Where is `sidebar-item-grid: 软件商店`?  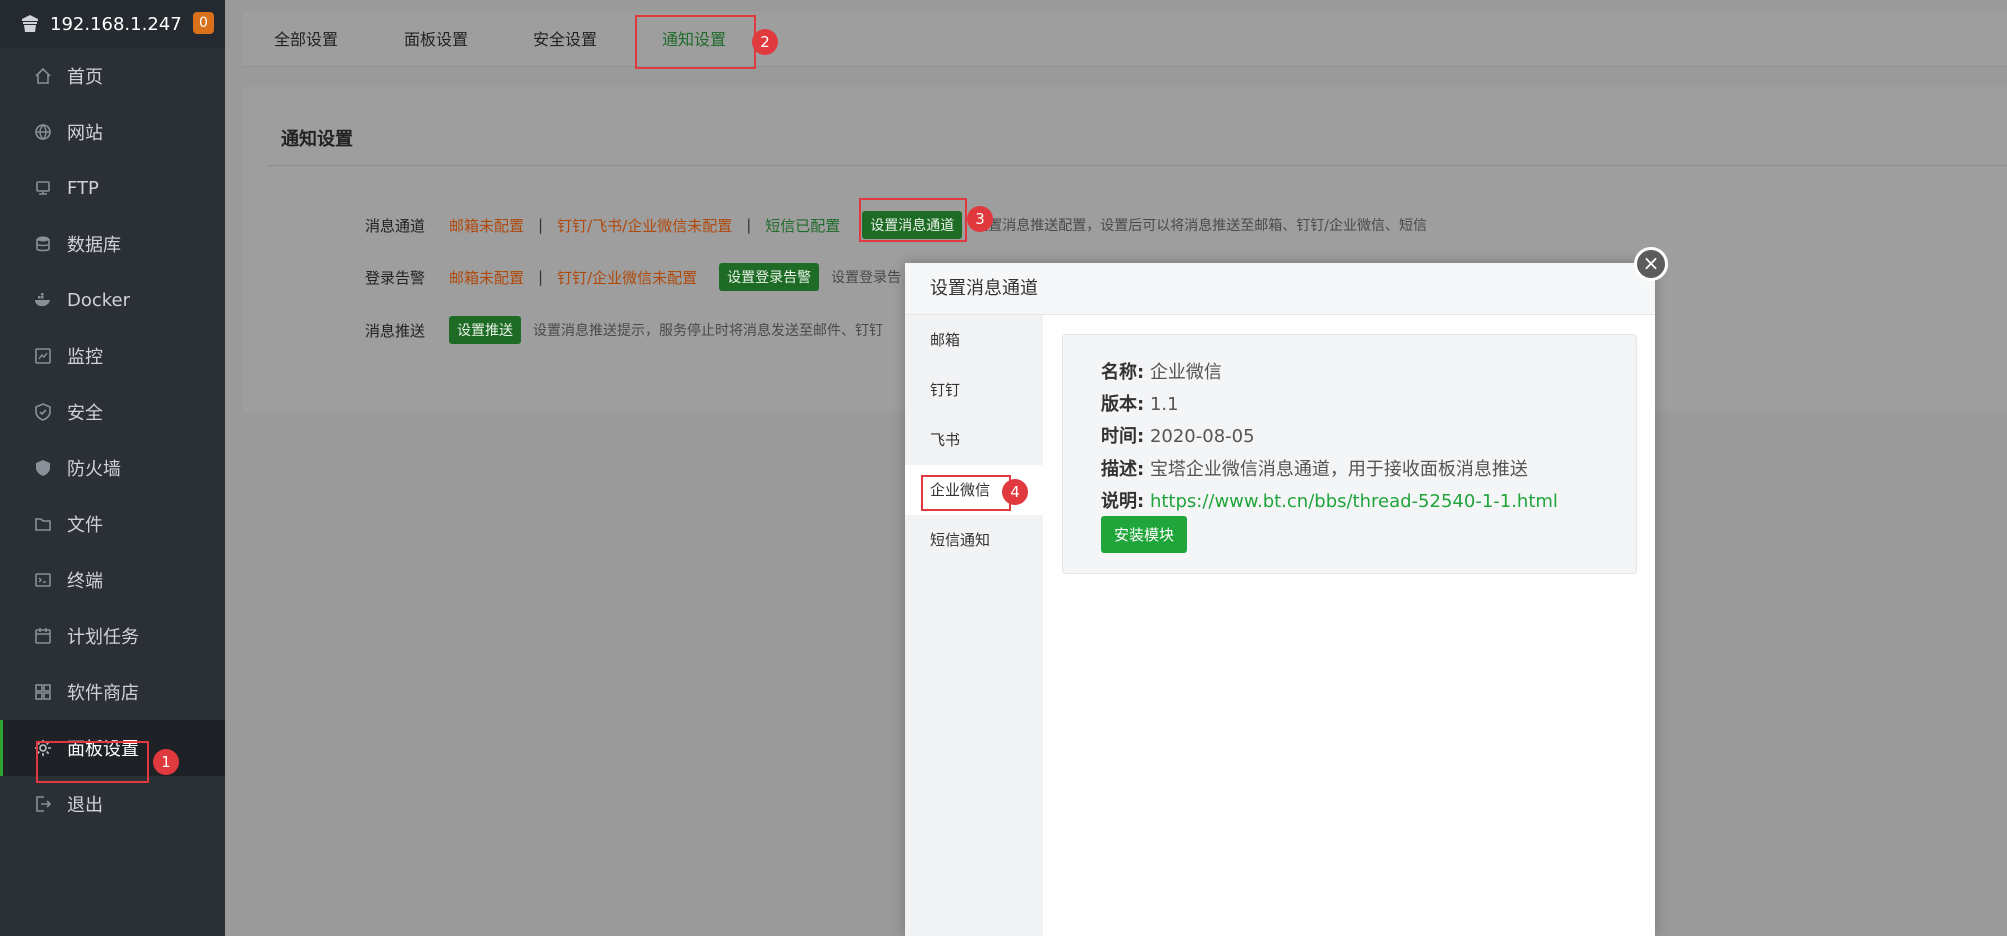 sidebar-item-grid: 软件商店 is located at coordinates (112, 692).